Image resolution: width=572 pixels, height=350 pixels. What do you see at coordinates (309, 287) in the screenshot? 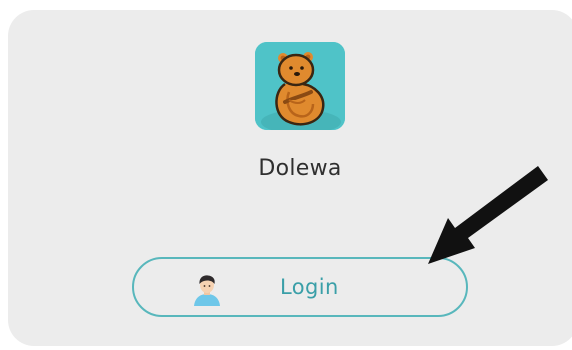
I see `login-button-label: Login` at bounding box center [309, 287].